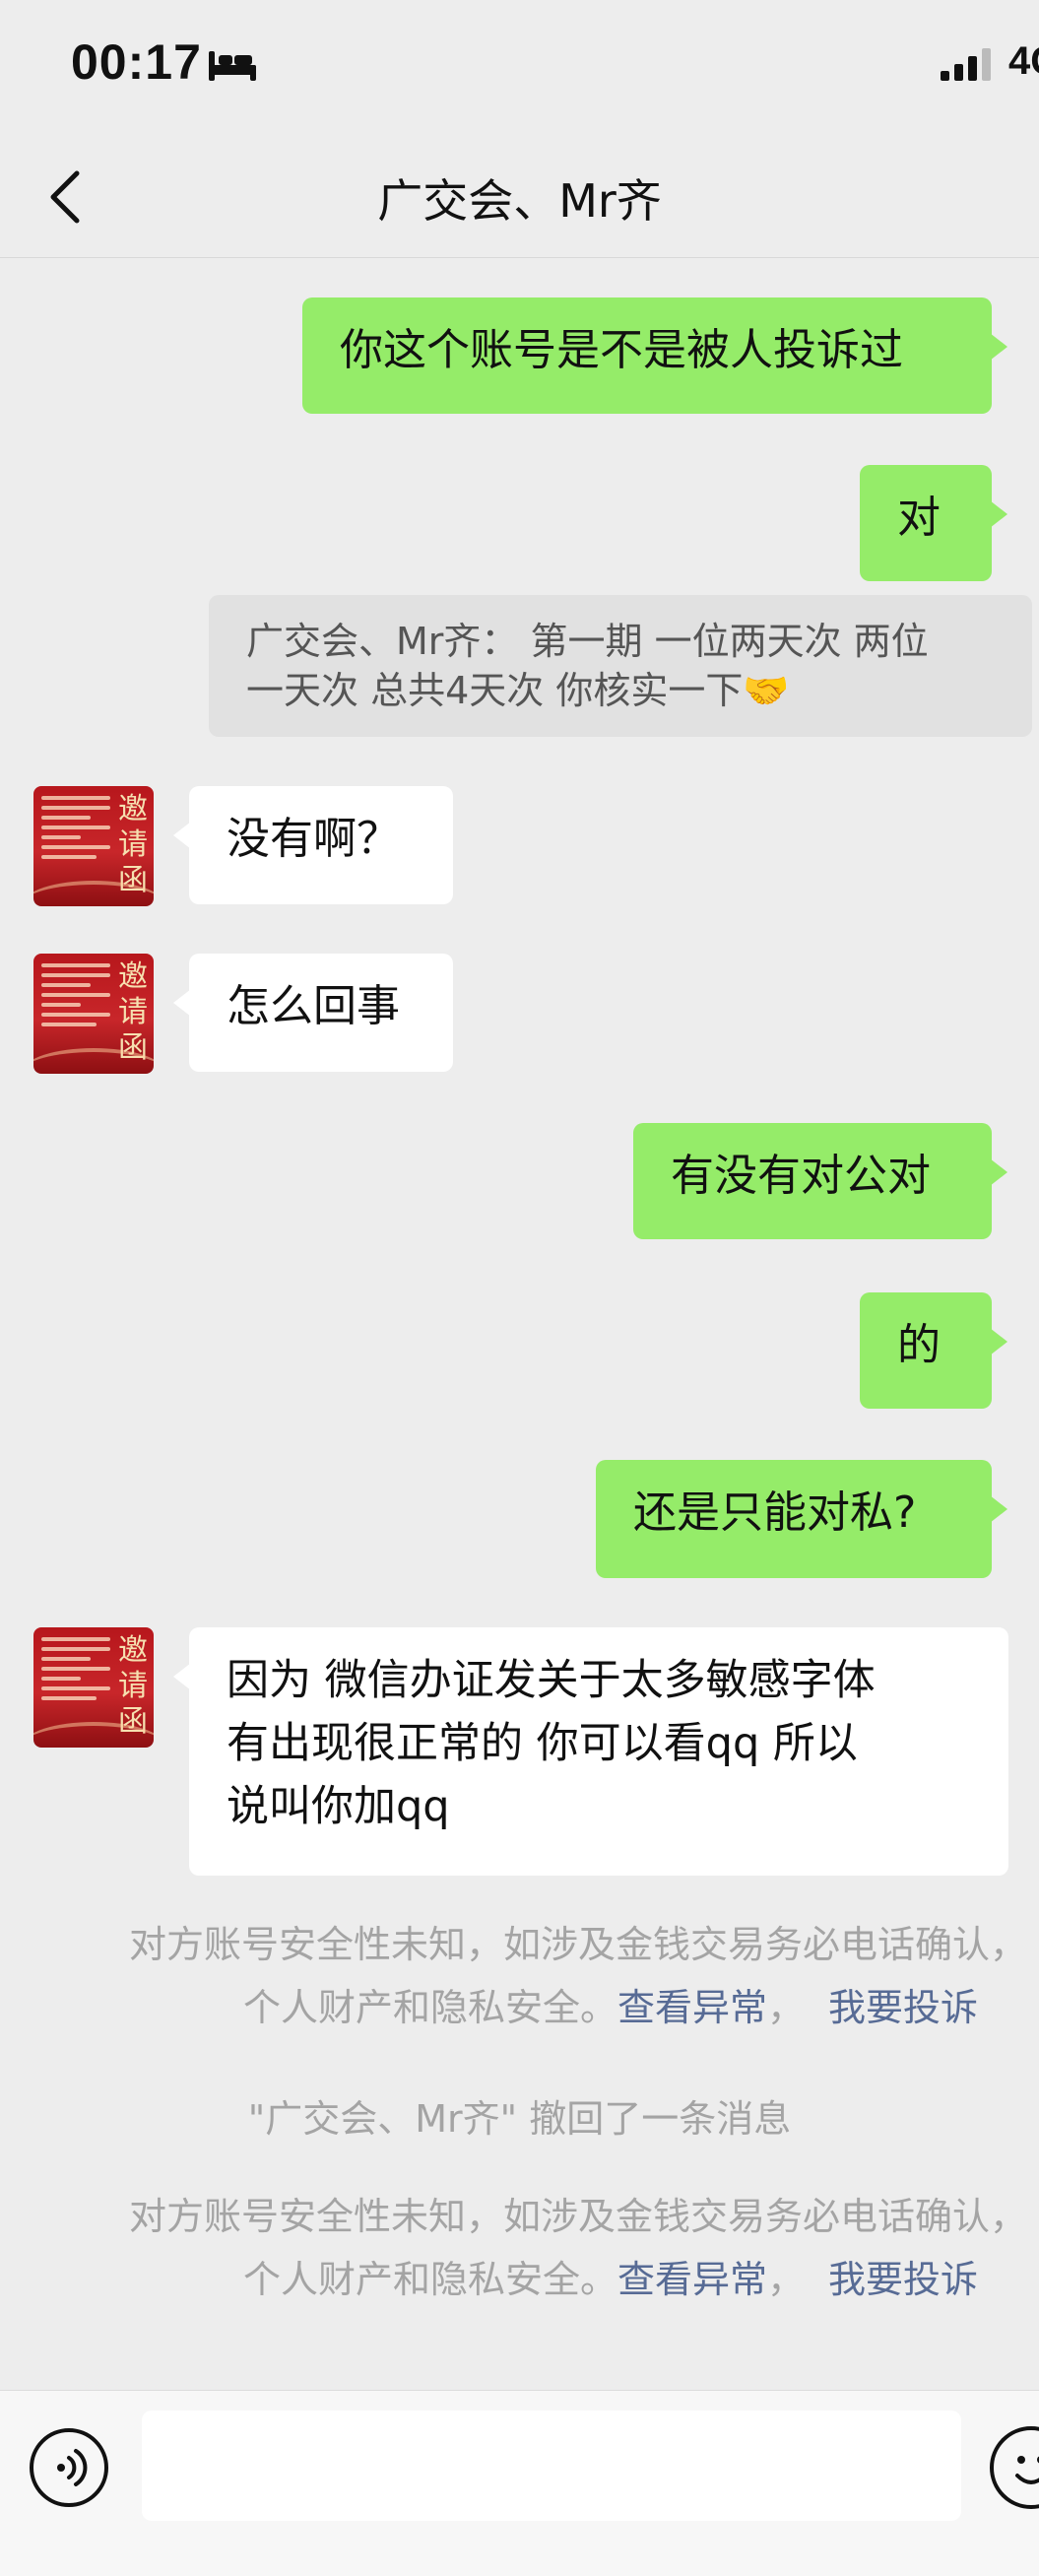  I want to click on nav-bar: 广交会、Mr齐, so click(519, 198).